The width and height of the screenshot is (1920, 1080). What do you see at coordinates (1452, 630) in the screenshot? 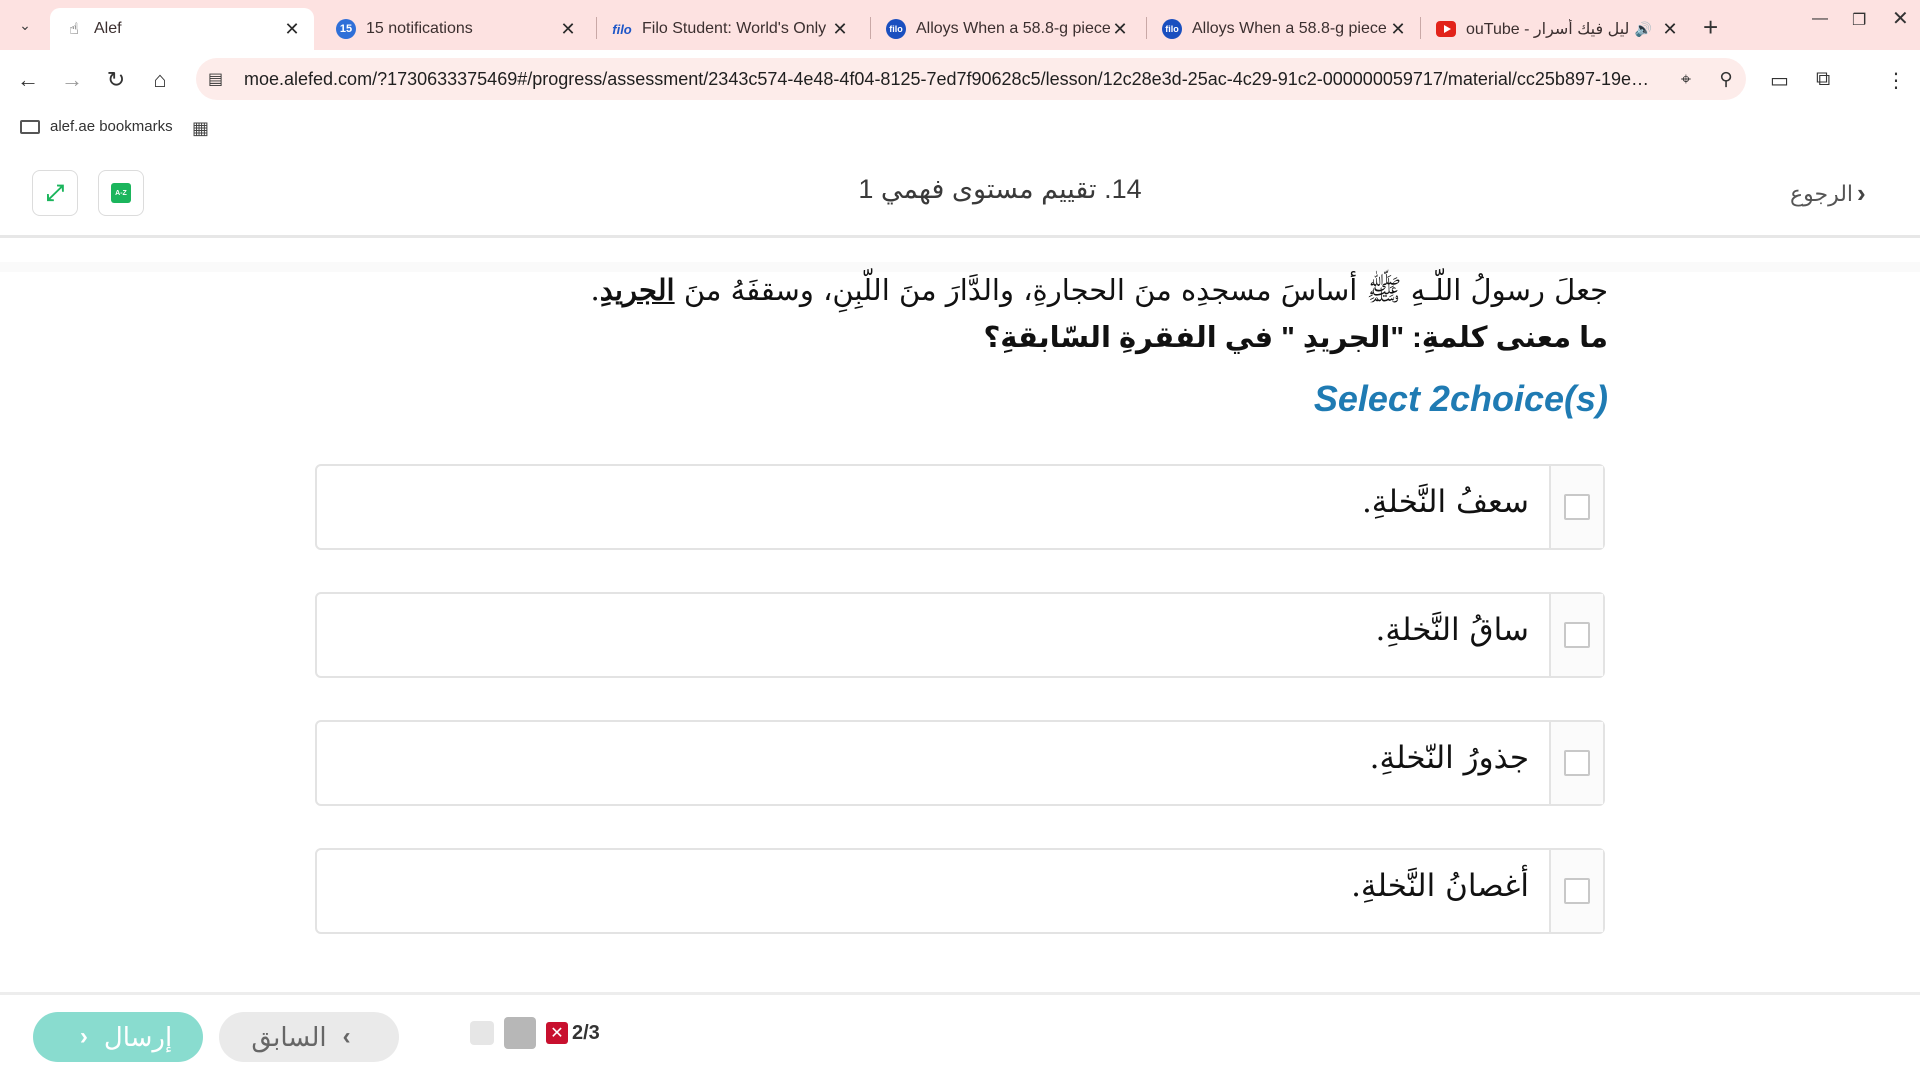
I see `choice-text: ساقُ النَّخلةِ.` at bounding box center [1452, 630].